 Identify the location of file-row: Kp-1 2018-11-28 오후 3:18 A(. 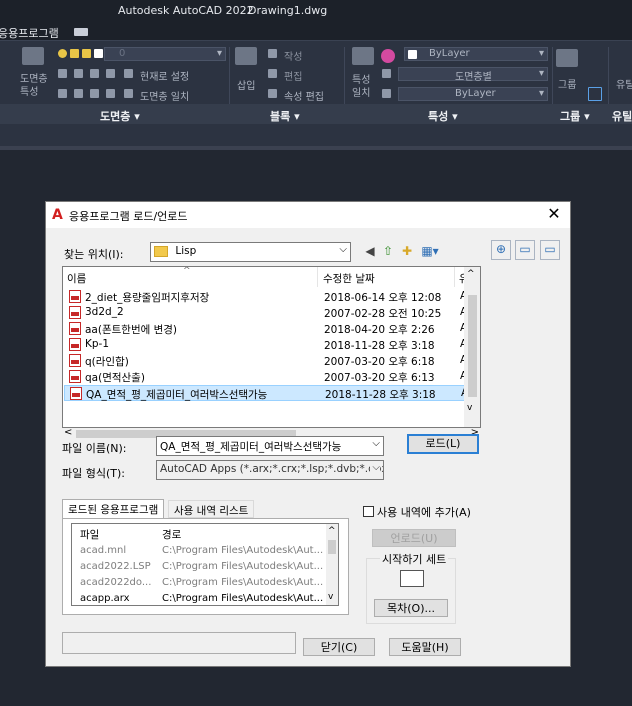
(271, 345).